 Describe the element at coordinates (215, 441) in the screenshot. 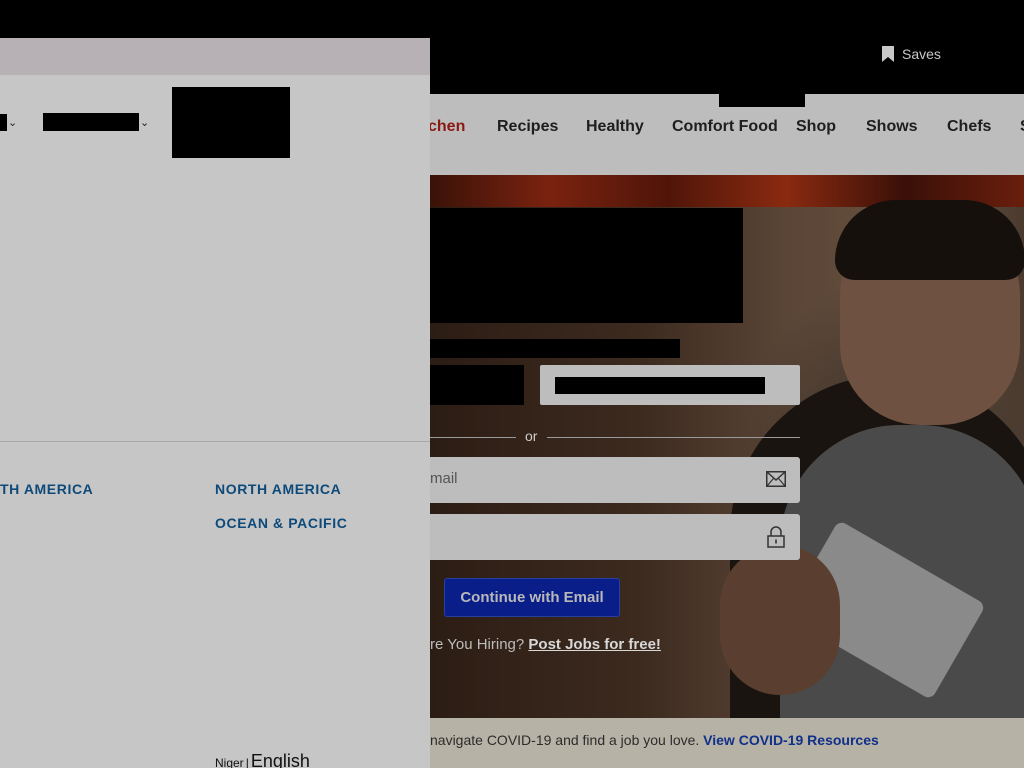

I see `panel-divider` at that location.